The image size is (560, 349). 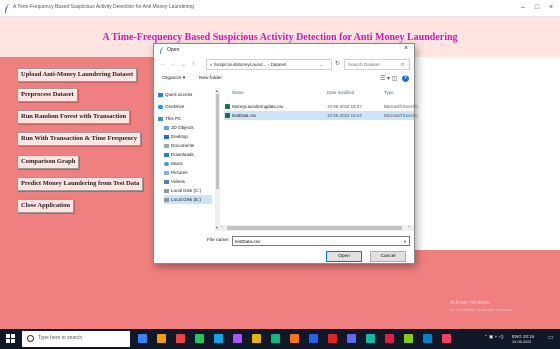 What do you see at coordinates (409, 227) in the screenshot?
I see `scroll-right-icon: ›` at bounding box center [409, 227].